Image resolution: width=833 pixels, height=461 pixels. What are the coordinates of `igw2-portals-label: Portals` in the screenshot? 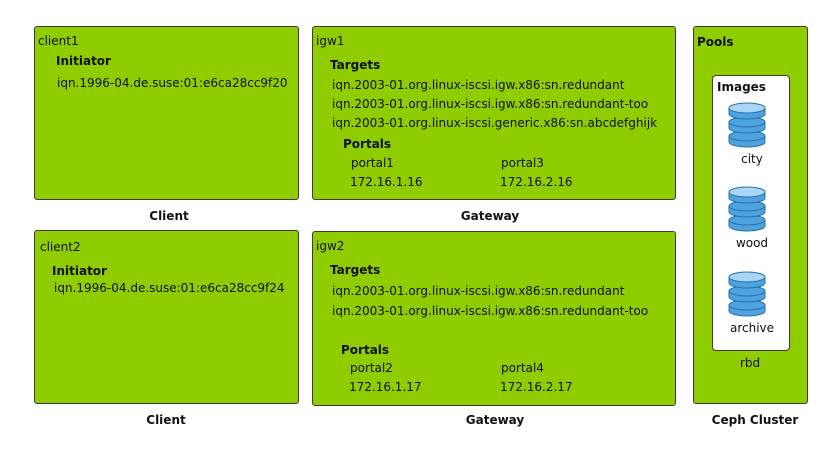 It's located at (365, 350).